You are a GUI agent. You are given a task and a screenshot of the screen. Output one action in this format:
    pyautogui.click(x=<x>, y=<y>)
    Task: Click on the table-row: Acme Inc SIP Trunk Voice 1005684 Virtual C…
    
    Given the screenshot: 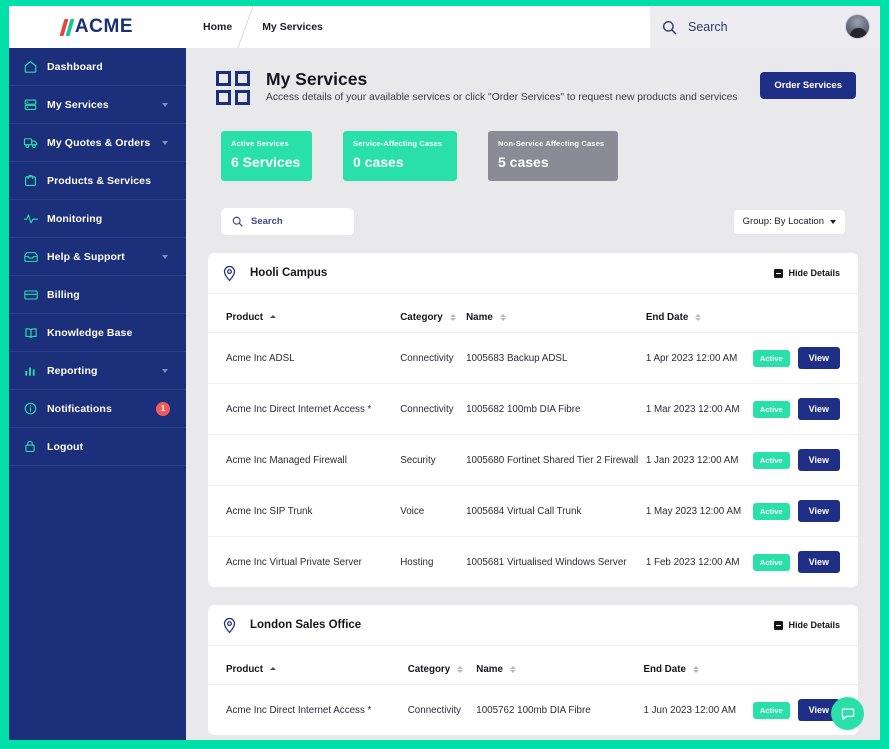 What is the action you would take?
    pyautogui.click(x=533, y=511)
    